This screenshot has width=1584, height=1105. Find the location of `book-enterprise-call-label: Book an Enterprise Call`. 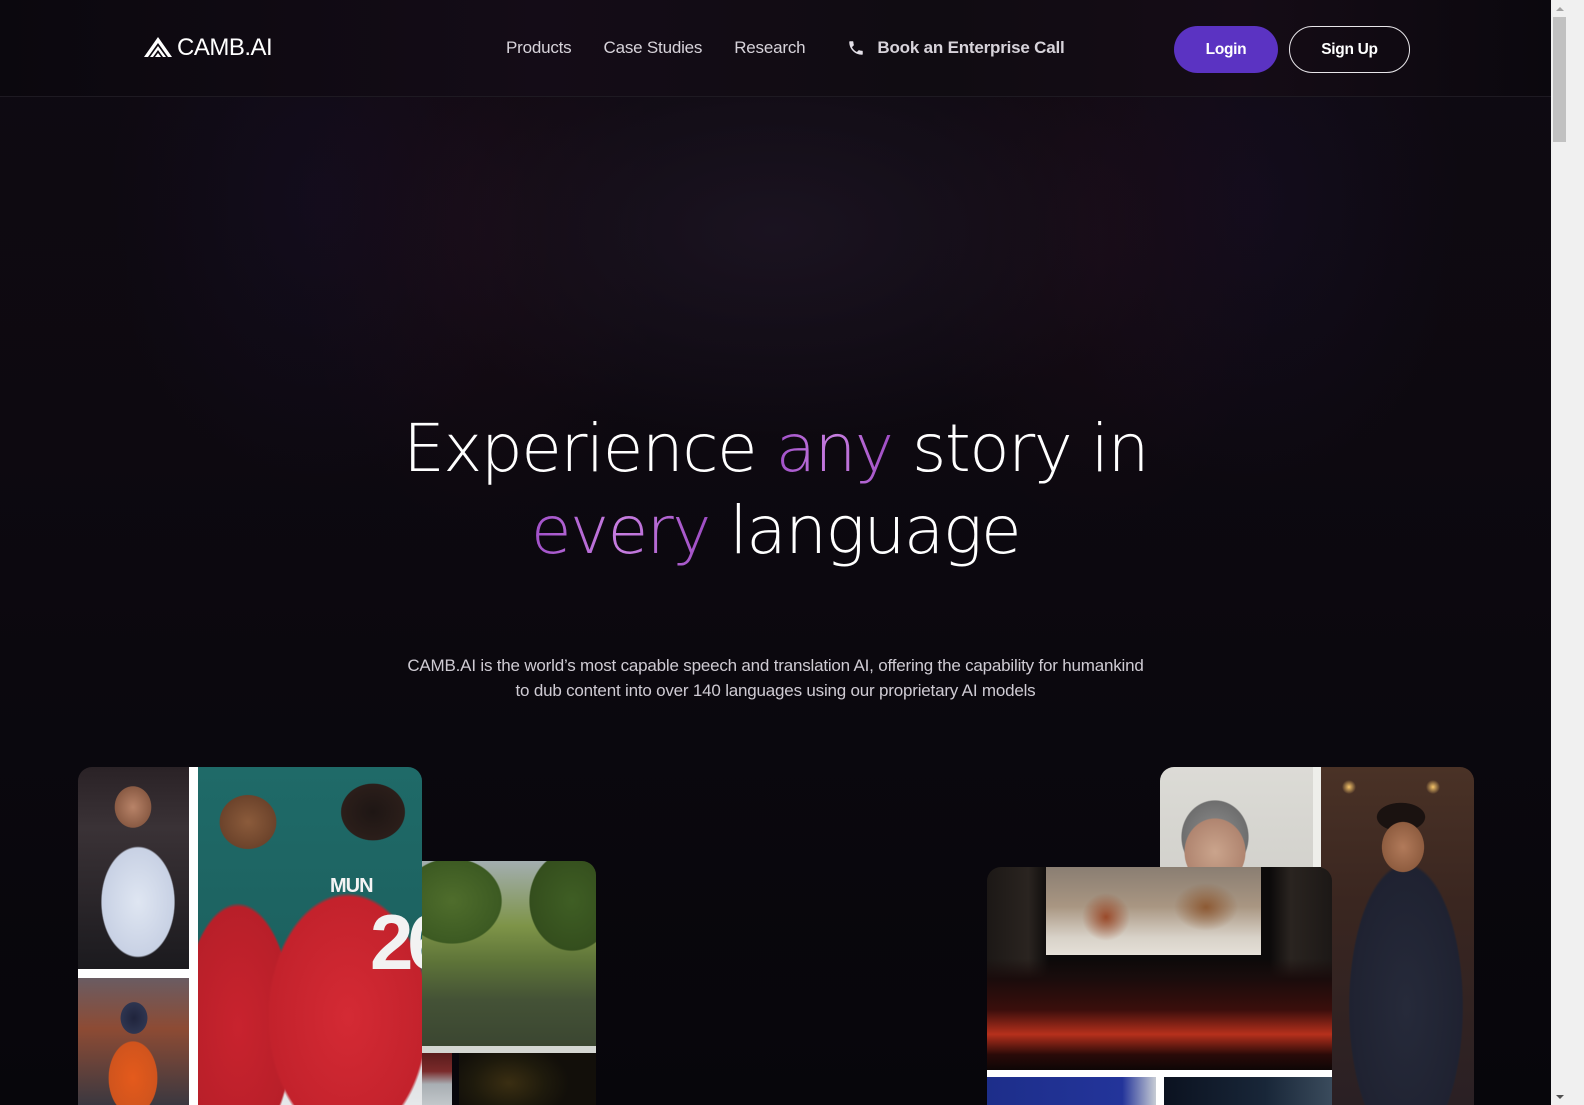

book-enterprise-call-label: Book an Enterprise Call is located at coordinates (971, 47).